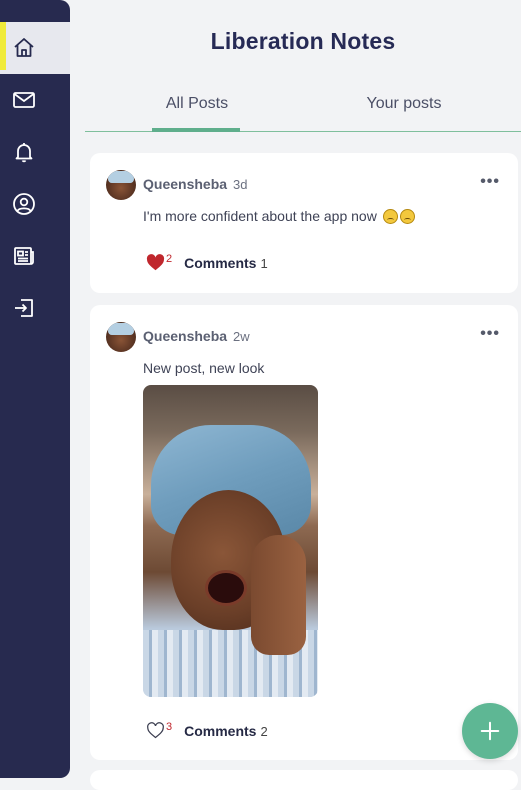 The height and width of the screenshot is (790, 521). What do you see at coordinates (24, 100) in the screenshot?
I see `mail-icon` at bounding box center [24, 100].